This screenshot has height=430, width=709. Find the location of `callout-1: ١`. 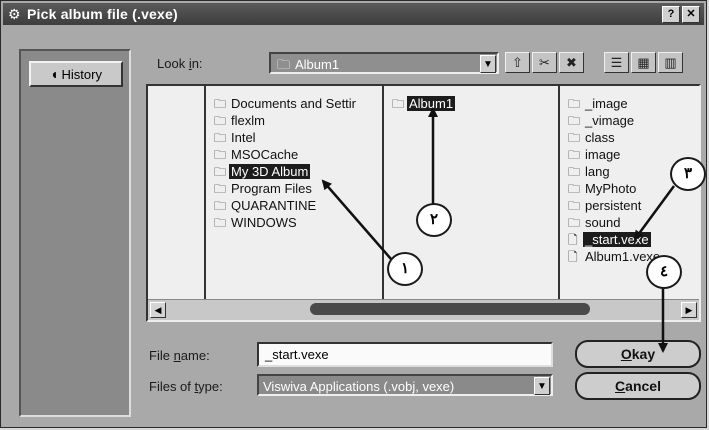

callout-1: ١ is located at coordinates (405, 269).